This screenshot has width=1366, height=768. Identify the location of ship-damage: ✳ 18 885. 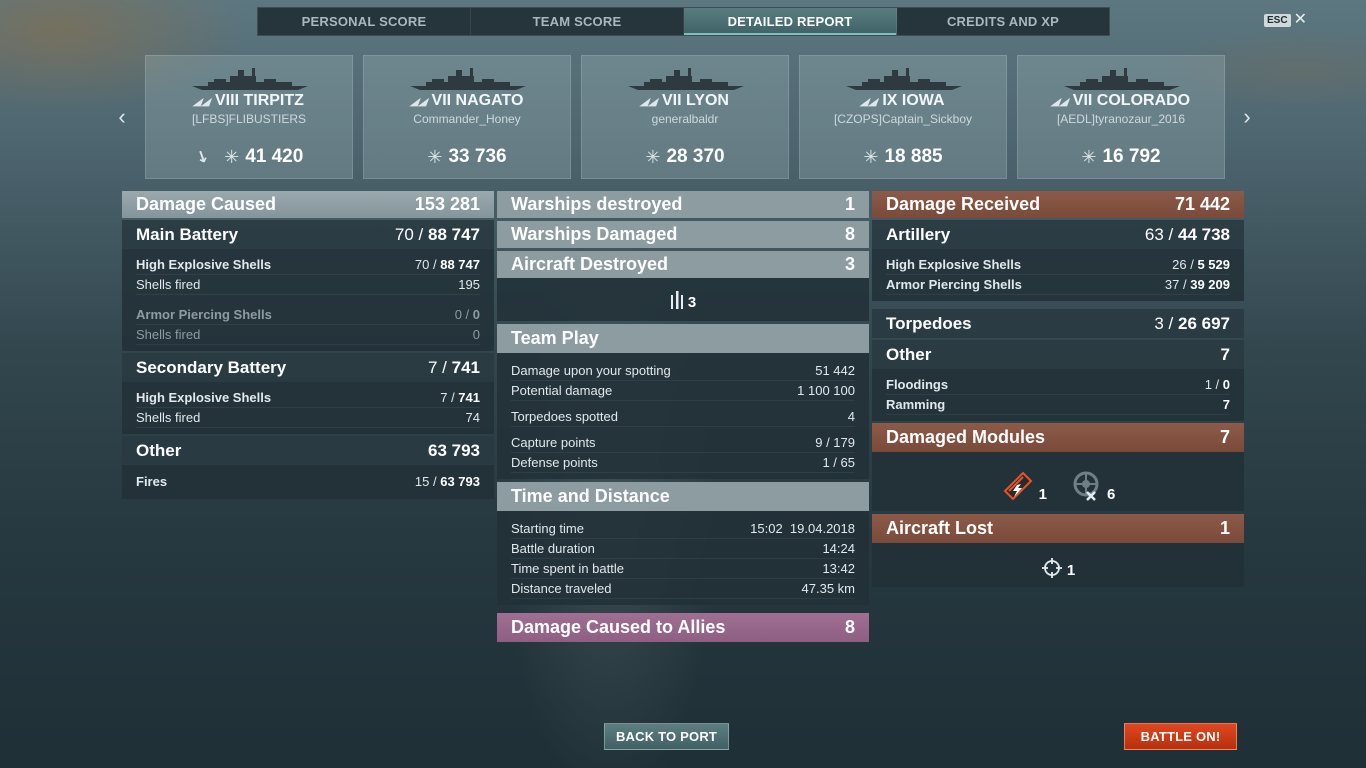
(903, 156).